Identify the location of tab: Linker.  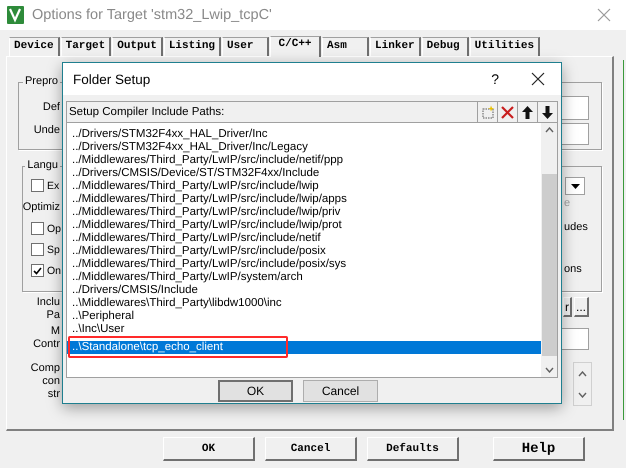
(395, 46).